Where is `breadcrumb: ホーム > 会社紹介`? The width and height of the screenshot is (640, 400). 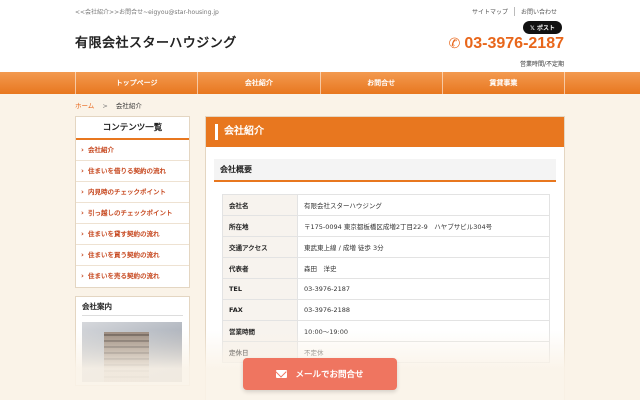
breadcrumb: ホーム > 会社紹介 is located at coordinates (108, 105).